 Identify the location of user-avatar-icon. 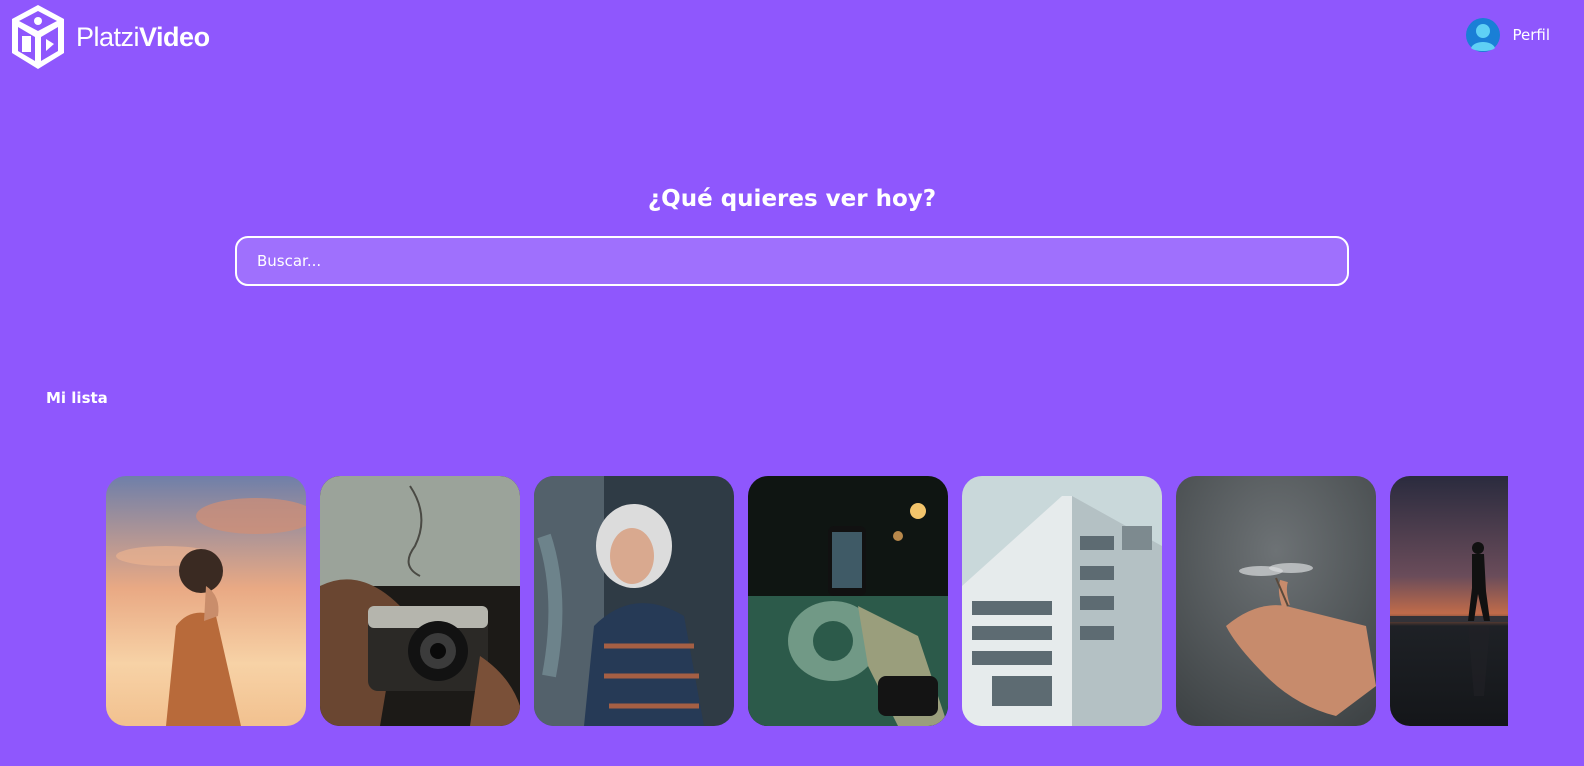
(1483, 35).